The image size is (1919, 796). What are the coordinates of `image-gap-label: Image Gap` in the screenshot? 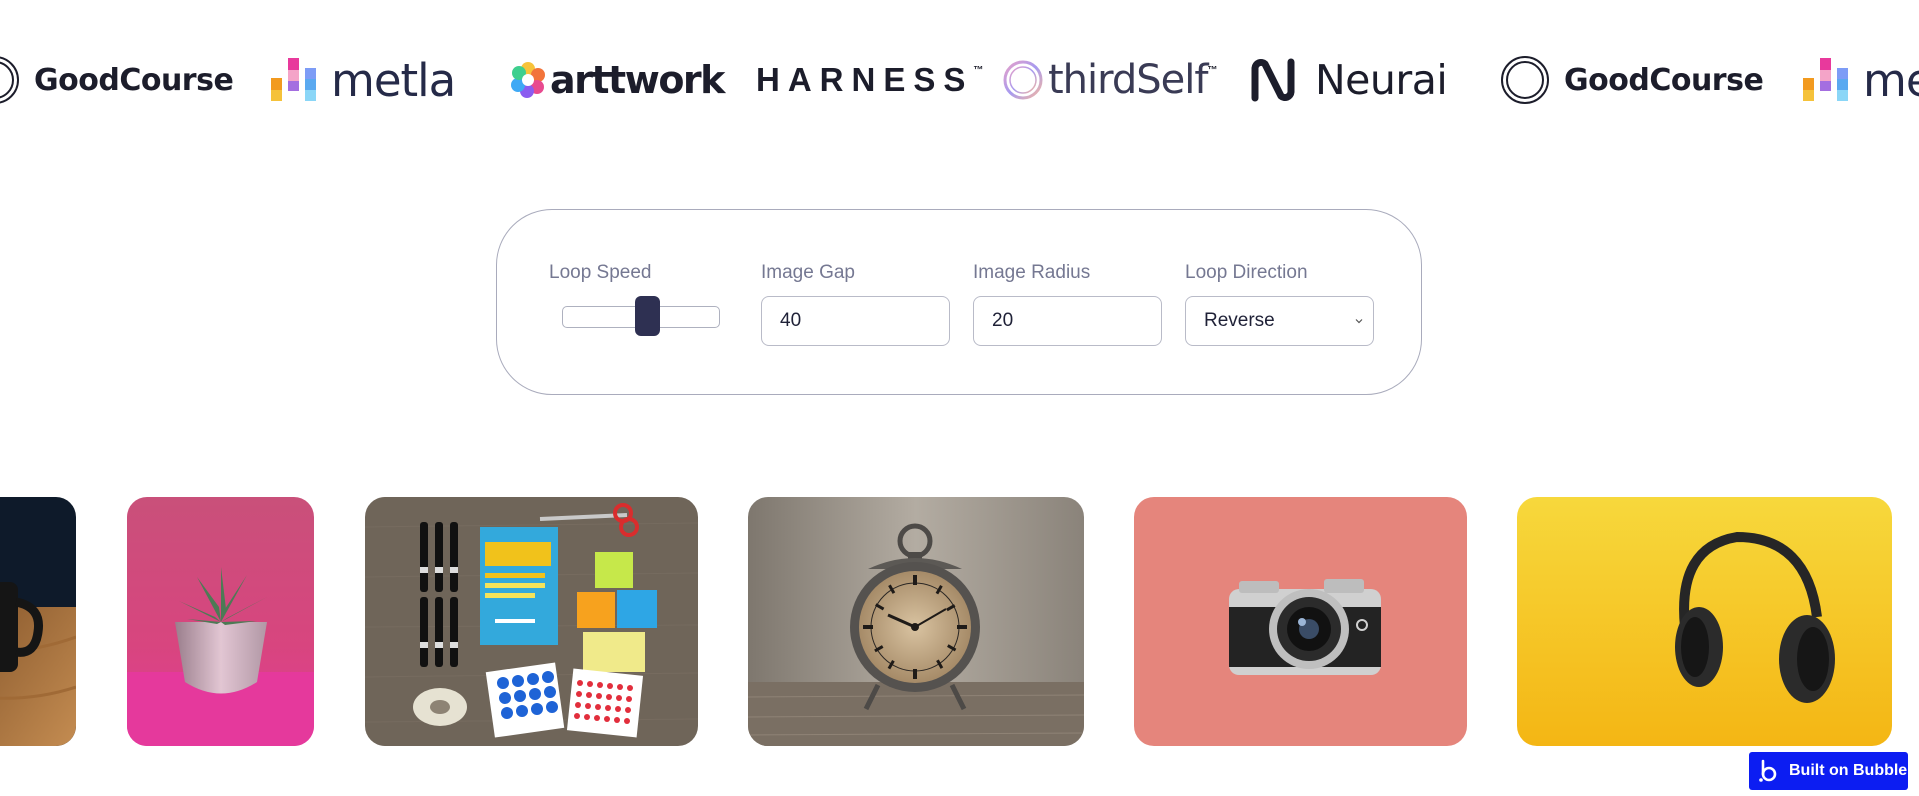 It's located at (808, 272).